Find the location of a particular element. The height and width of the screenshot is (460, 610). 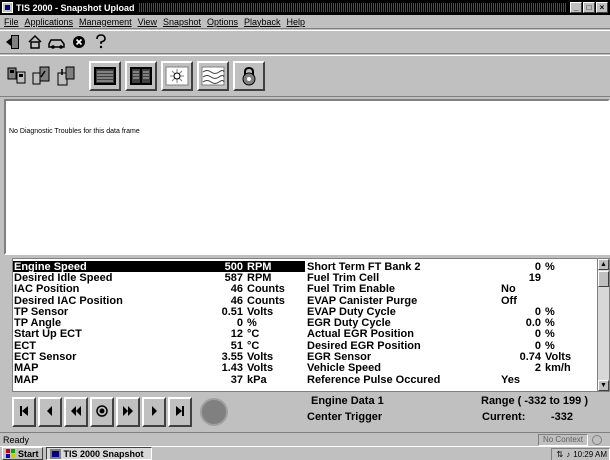

vehicle-icon is located at coordinates (57, 42).